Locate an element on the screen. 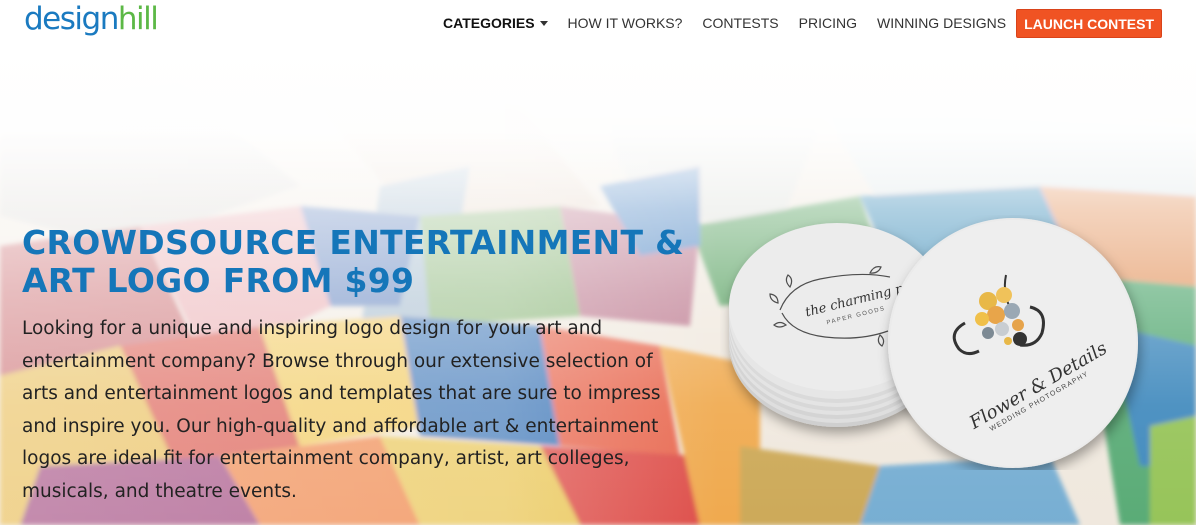 Image resolution: width=1196 pixels, height=525 pixels. hero-title-line1: CROWDSOURCE ENTERTAINMENT & is located at coordinates (353, 242).